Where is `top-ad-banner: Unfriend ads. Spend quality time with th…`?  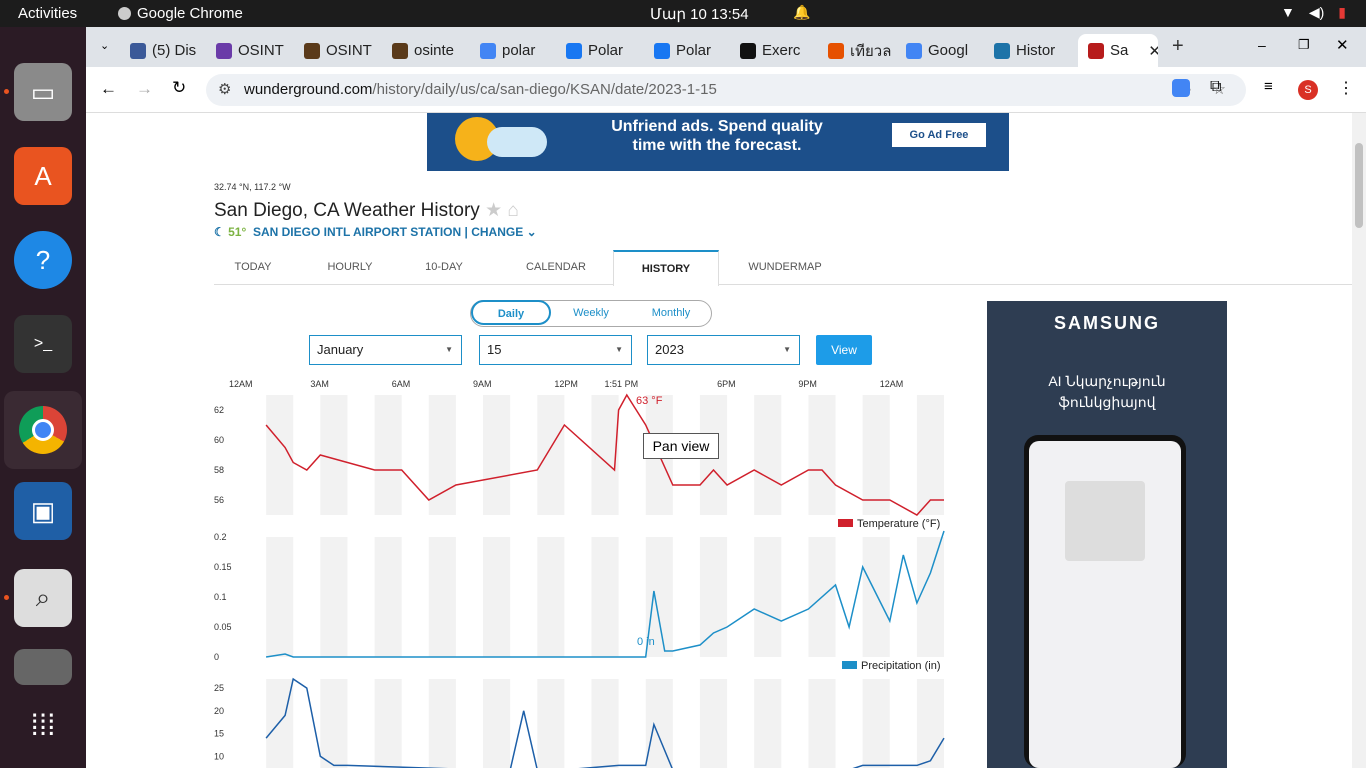
top-ad-banner: Unfriend ads. Spend quality time with th… is located at coordinates (718, 142).